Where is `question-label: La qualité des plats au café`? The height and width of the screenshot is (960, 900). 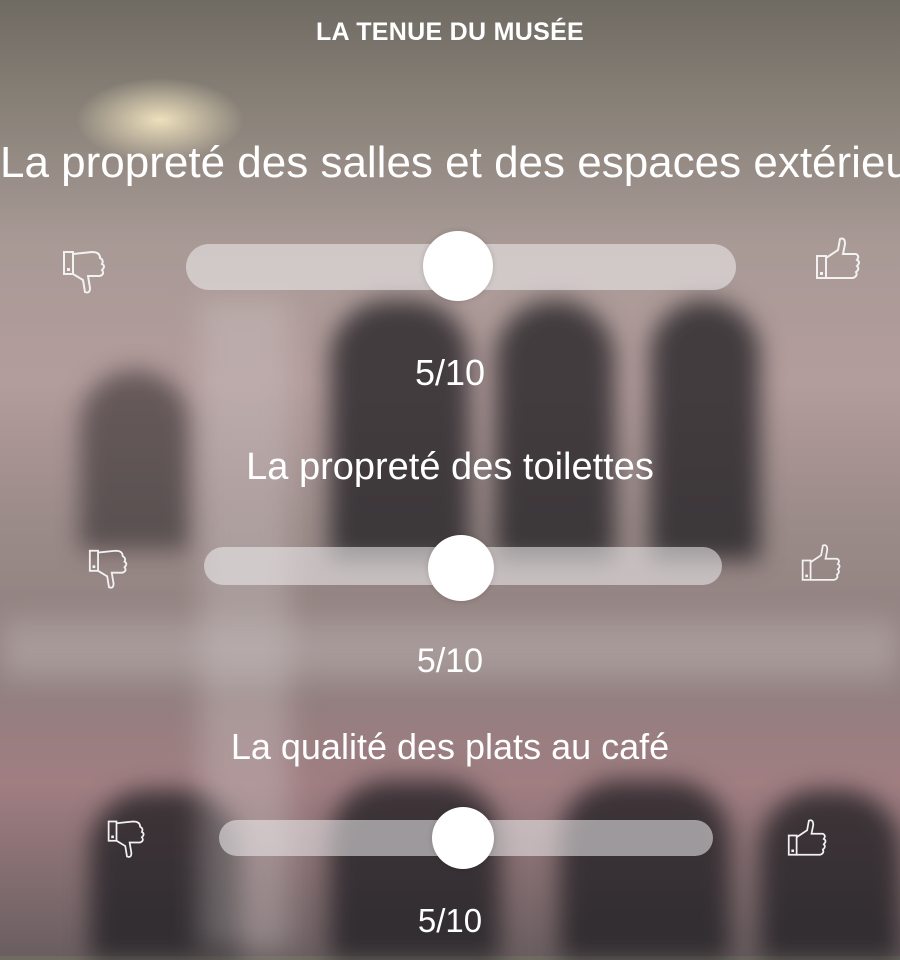 question-label: La qualité des plats au café is located at coordinates (450, 746).